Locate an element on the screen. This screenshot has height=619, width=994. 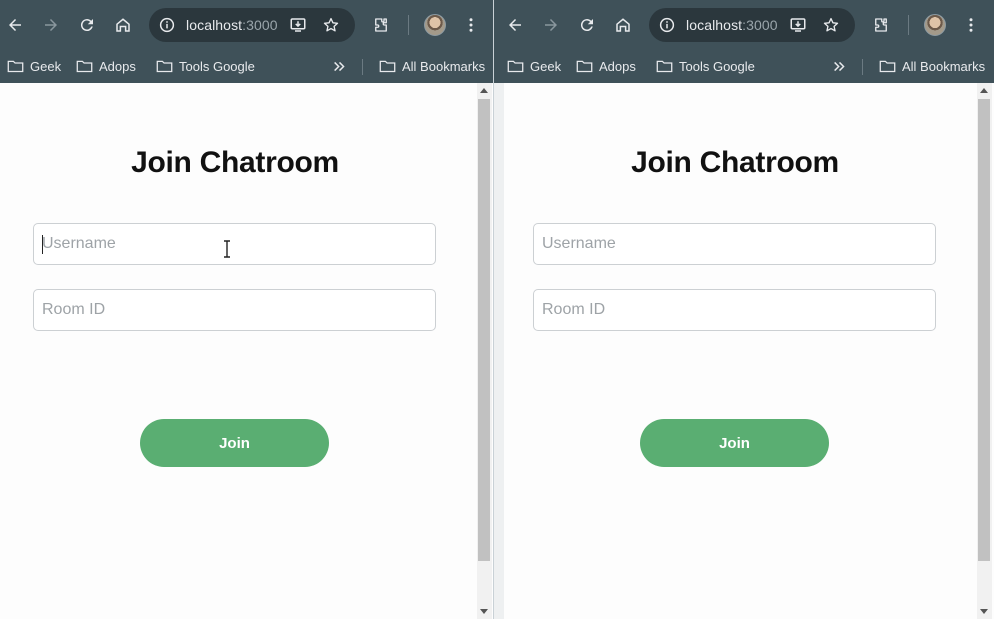
page-title: Join Chatroom is located at coordinates (235, 162).